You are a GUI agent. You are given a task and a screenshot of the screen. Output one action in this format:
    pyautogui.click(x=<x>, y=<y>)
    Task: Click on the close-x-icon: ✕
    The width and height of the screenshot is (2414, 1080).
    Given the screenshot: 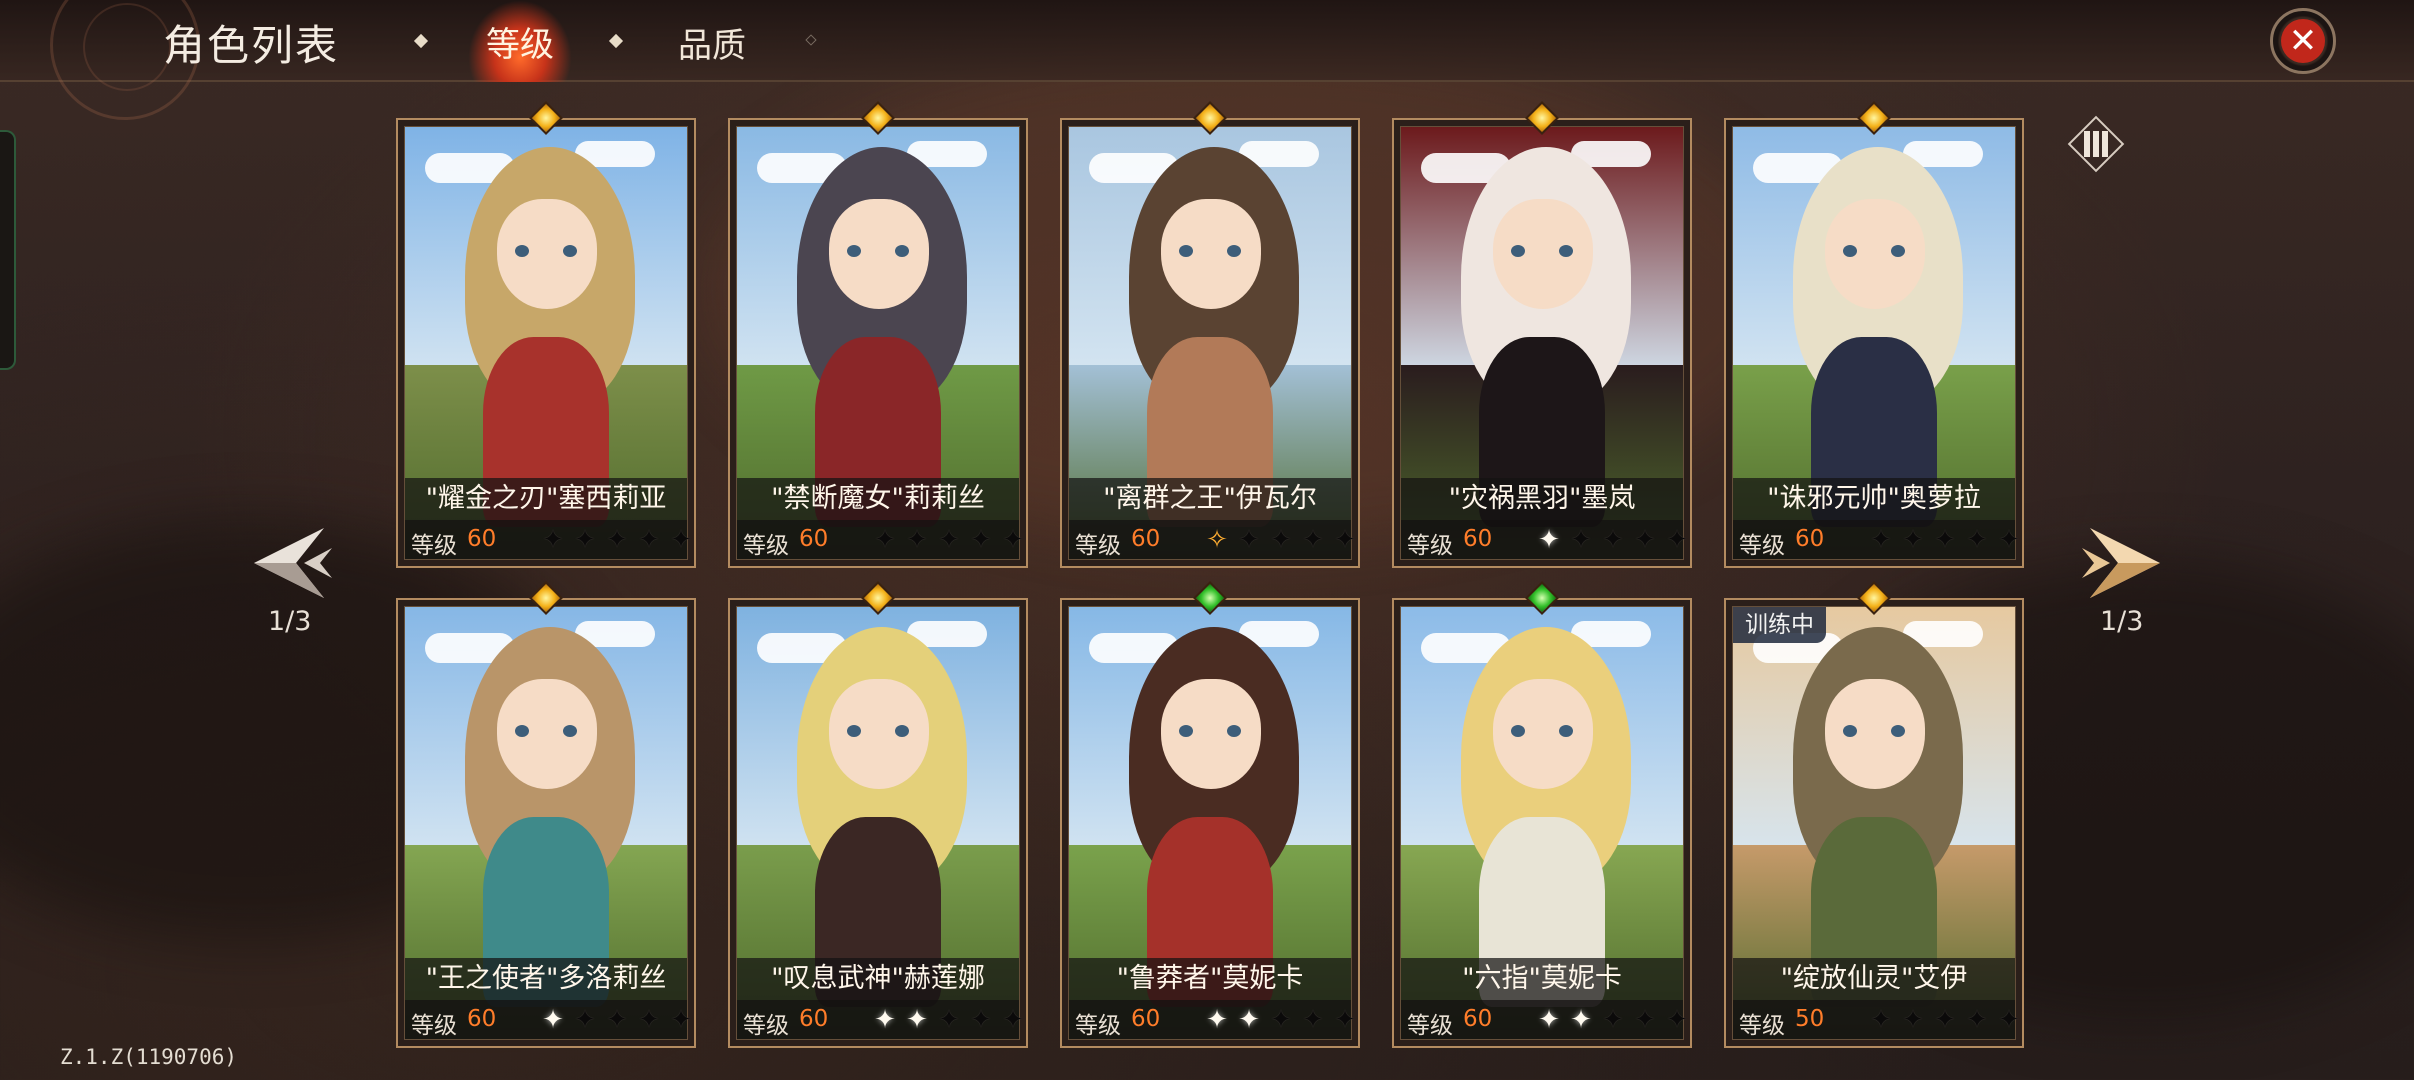 What is the action you would take?
    pyautogui.click(x=2303, y=41)
    